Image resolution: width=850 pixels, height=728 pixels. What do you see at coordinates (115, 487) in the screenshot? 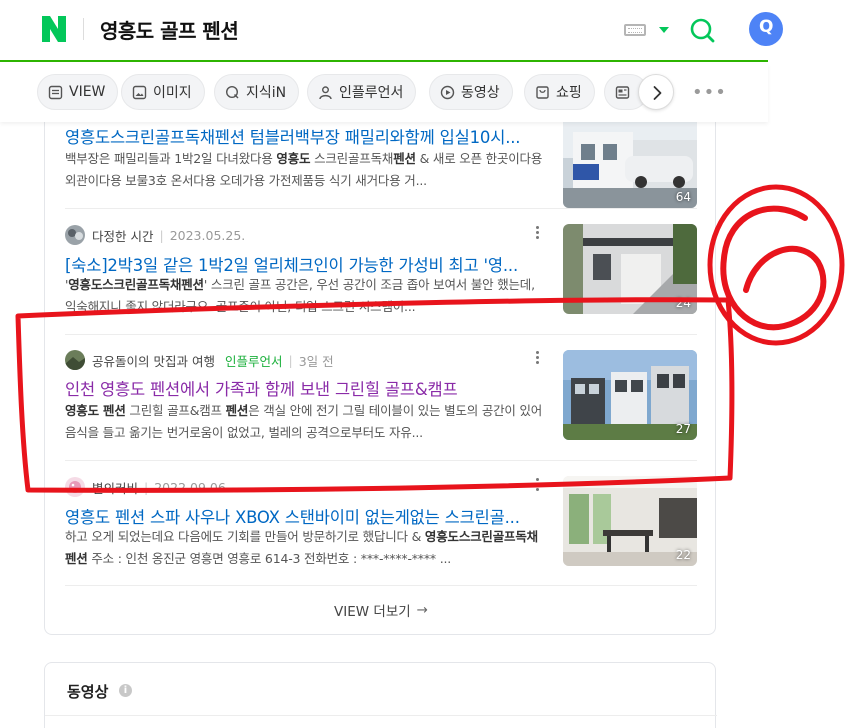
I see `author-name: 별의커비` at bounding box center [115, 487].